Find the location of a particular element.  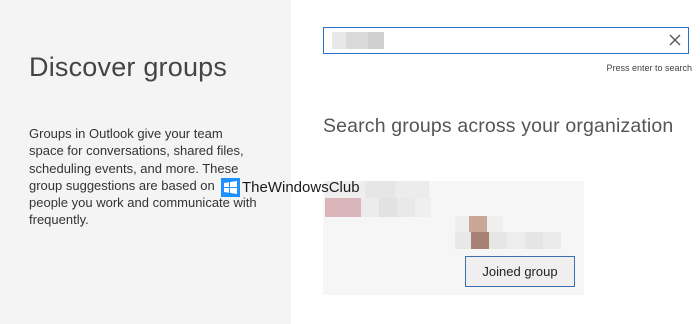

watermark: TheWindowsClub is located at coordinates (290, 187).